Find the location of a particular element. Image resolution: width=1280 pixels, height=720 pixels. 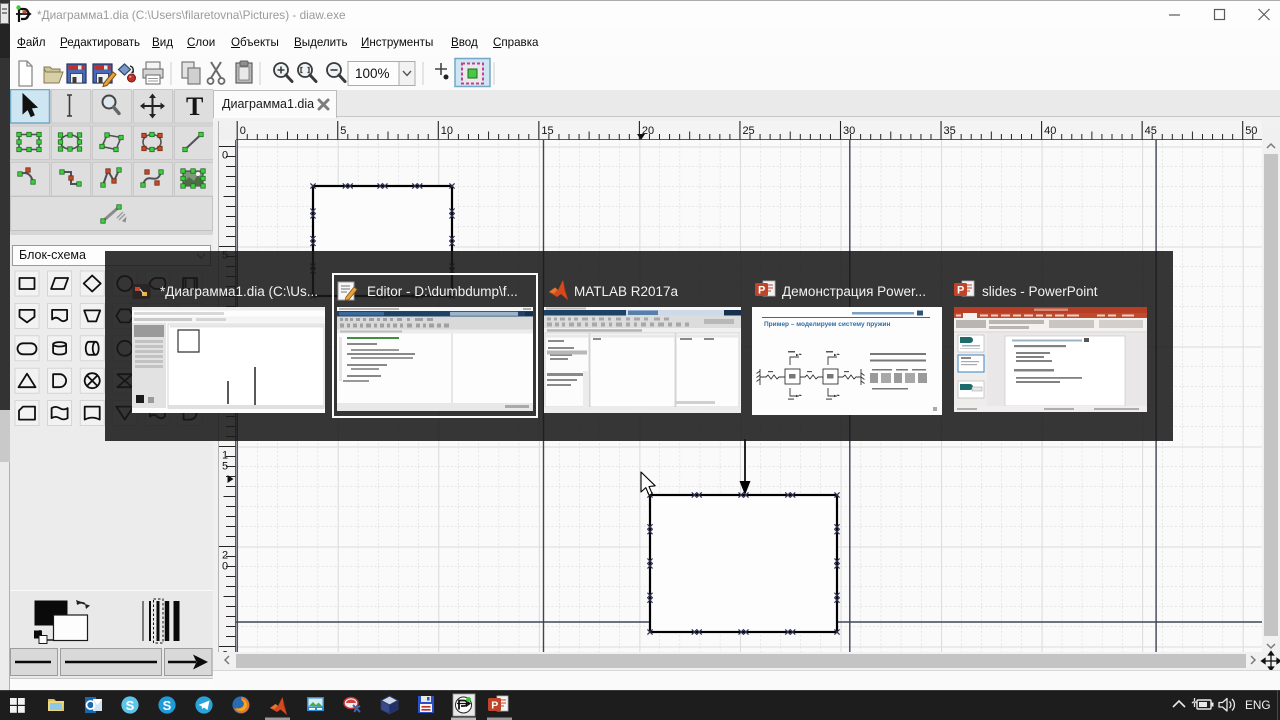

svg-text: 5 is located at coordinates (343, 131).